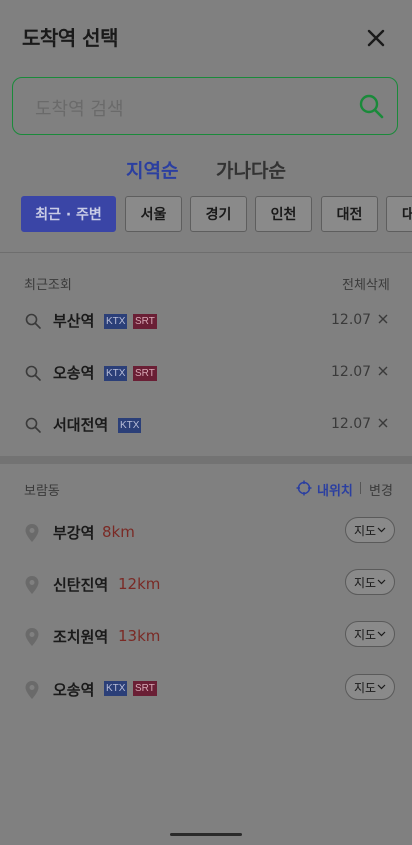 The height and width of the screenshot is (845, 412). What do you see at coordinates (48, 285) in the screenshot?
I see `recent-label: 최근조회` at bounding box center [48, 285].